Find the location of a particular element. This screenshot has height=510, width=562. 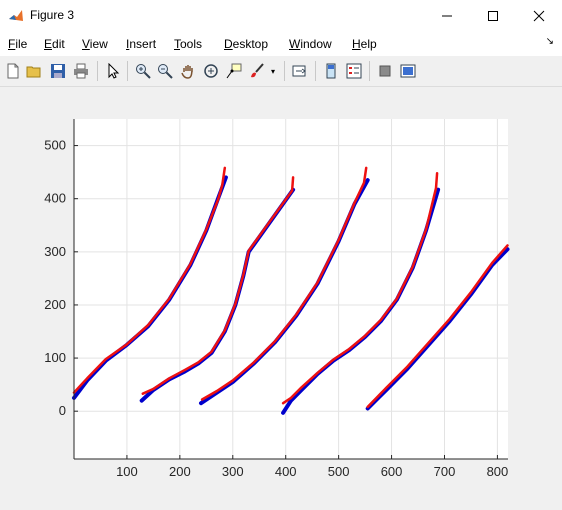

rotate-3d-button is located at coordinates (211, 71).